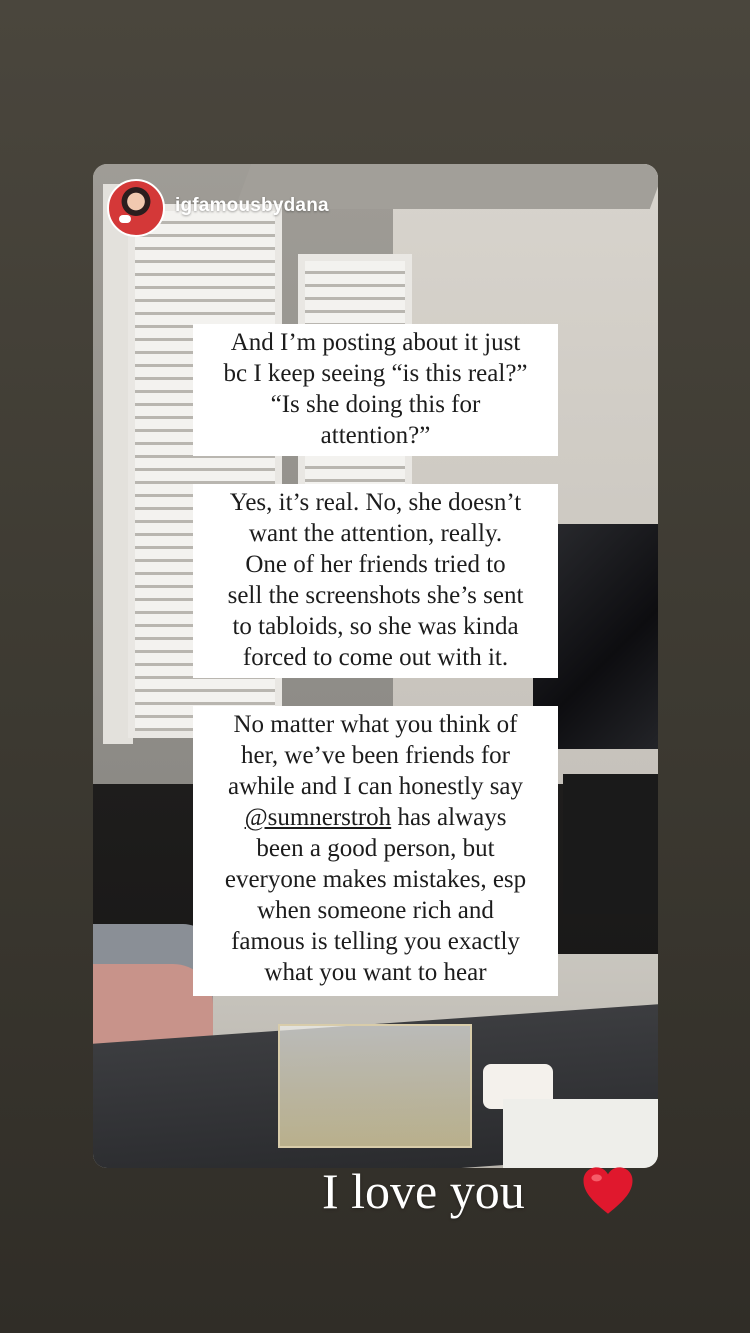  What do you see at coordinates (452, 817) in the screenshot?
I see `text-fragment: has always` at bounding box center [452, 817].